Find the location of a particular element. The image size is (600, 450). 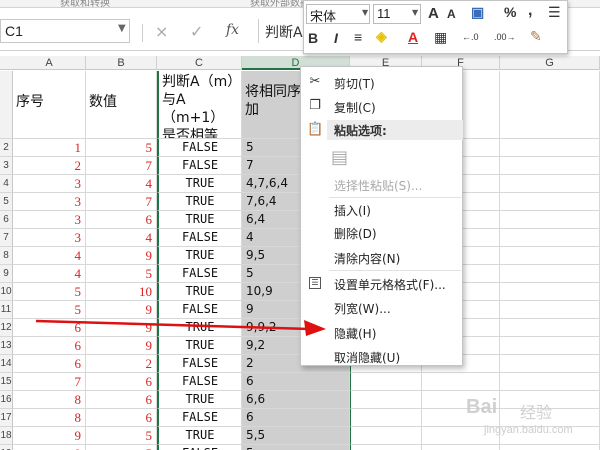

row-header: 8 is located at coordinates (6, 256).